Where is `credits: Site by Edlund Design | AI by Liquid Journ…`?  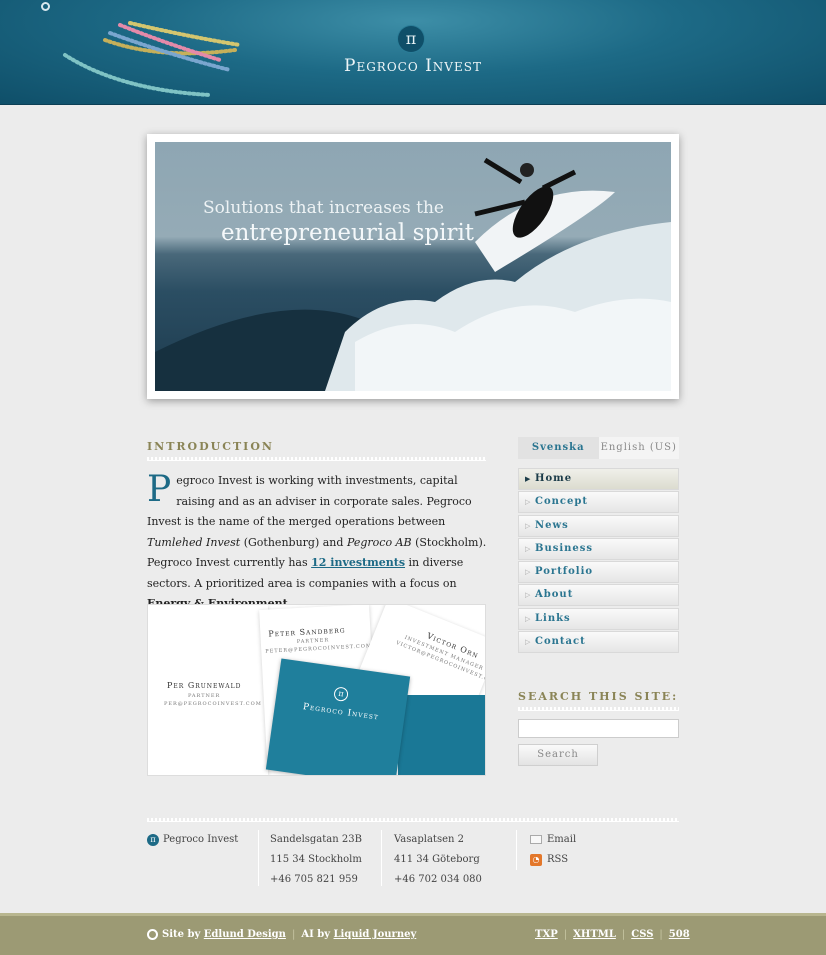
credits: Site by Edlund Design | AI by Liquid Journ… is located at coordinates (281, 934).